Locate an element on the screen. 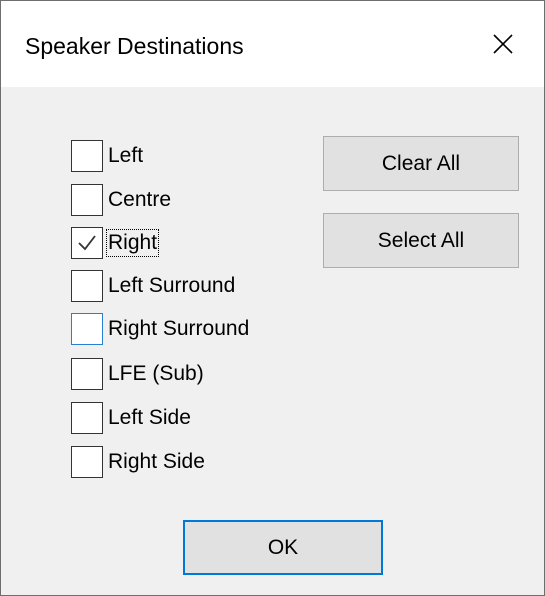 This screenshot has width=545, height=596. close-button is located at coordinates (503, 44).